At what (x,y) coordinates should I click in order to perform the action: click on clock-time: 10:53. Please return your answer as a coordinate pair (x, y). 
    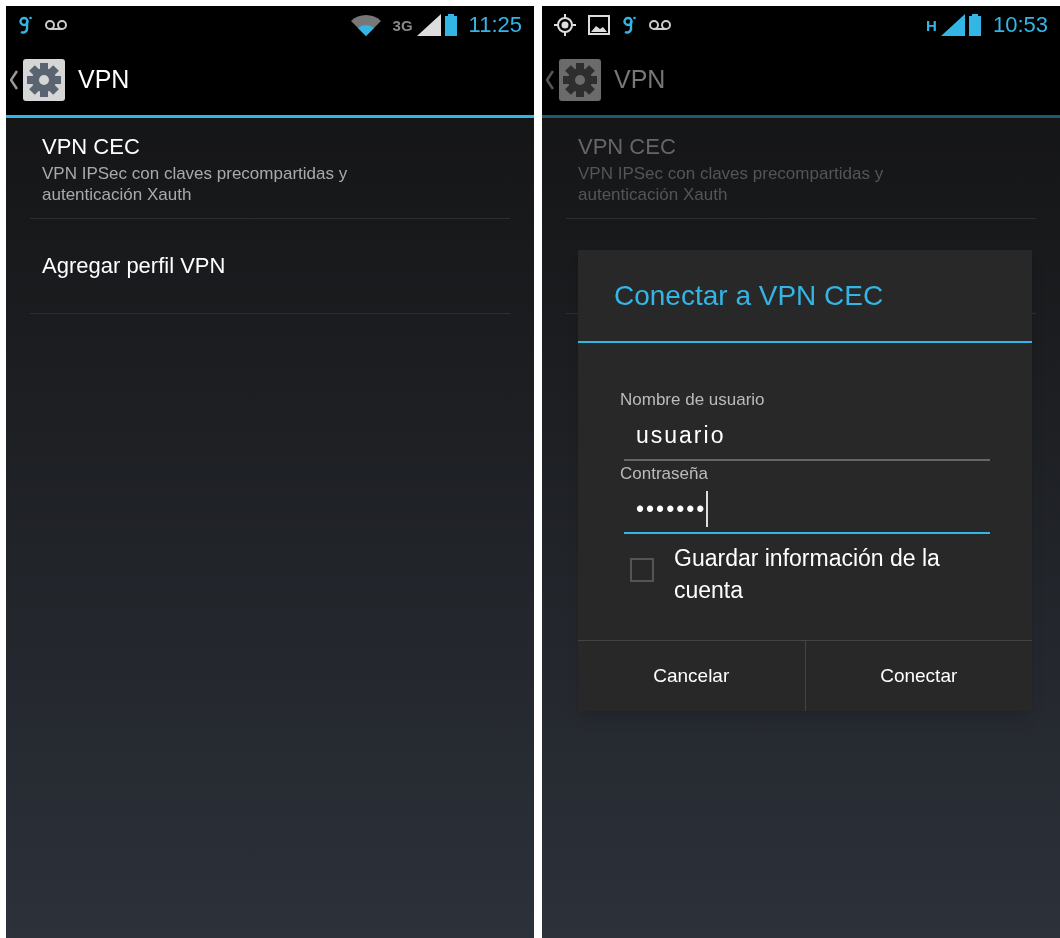
    Looking at the image, I should click on (1020, 25).